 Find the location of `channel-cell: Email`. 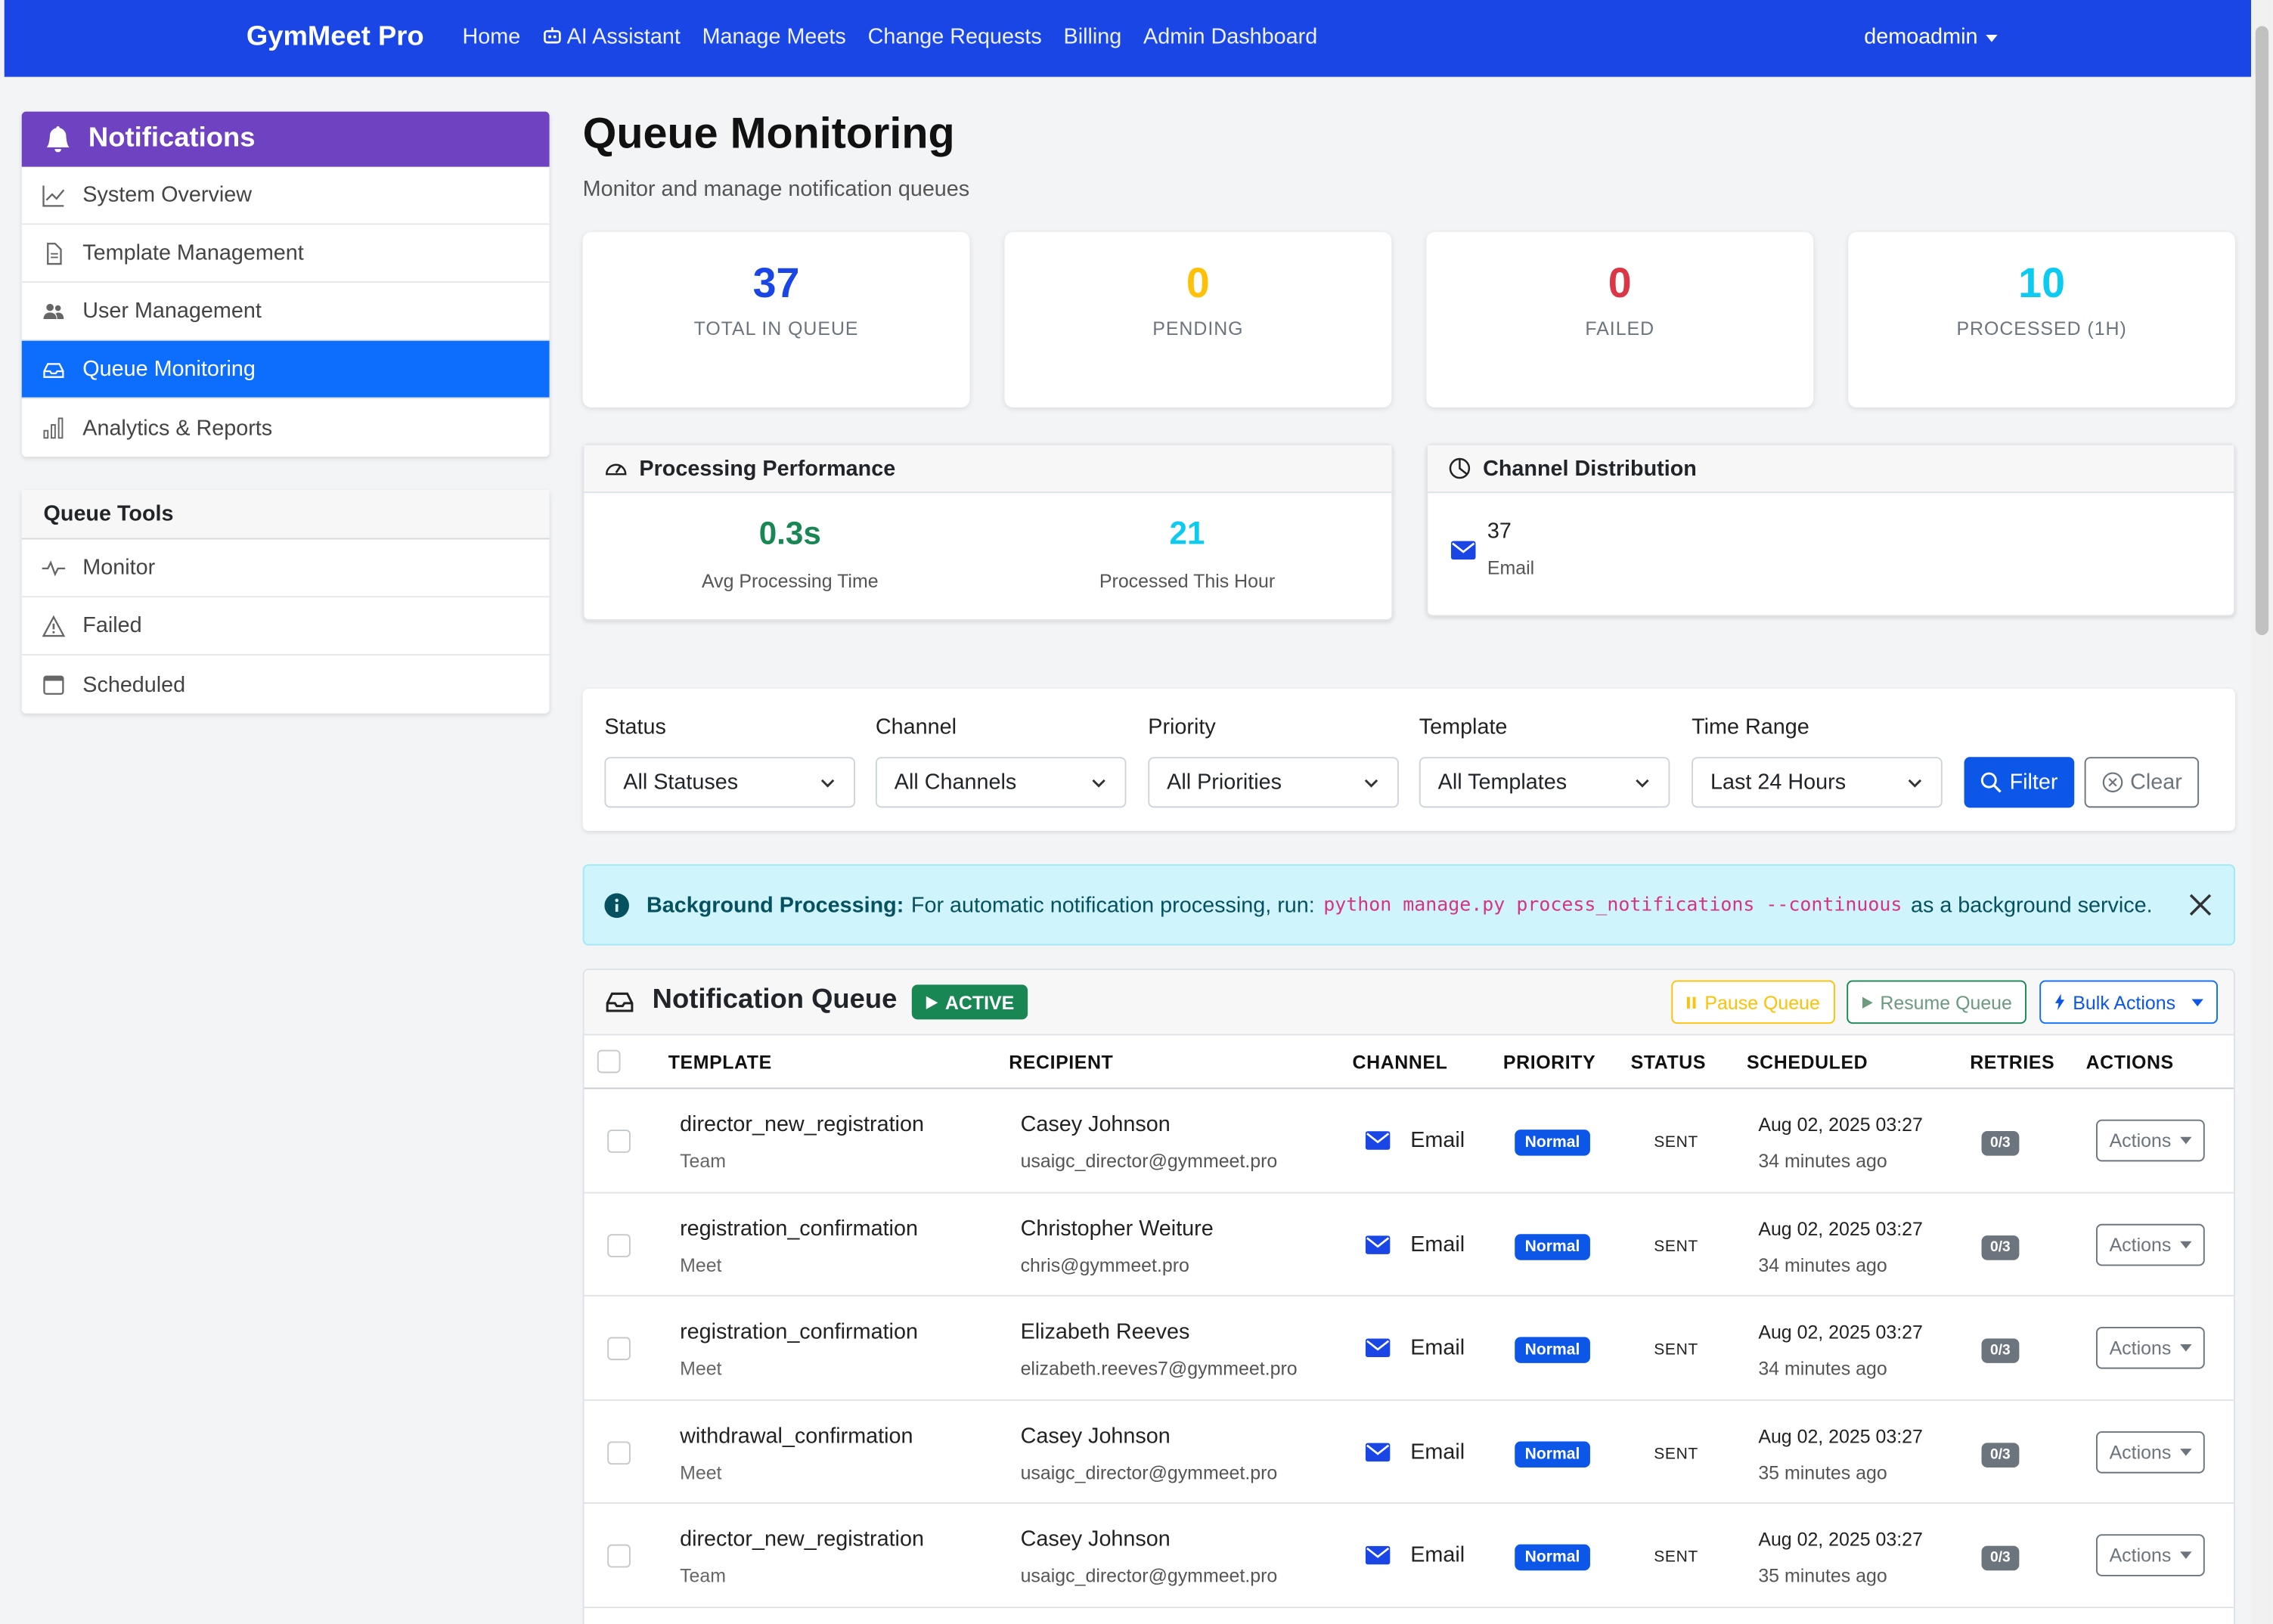

channel-cell: Email is located at coordinates (1415, 1347).